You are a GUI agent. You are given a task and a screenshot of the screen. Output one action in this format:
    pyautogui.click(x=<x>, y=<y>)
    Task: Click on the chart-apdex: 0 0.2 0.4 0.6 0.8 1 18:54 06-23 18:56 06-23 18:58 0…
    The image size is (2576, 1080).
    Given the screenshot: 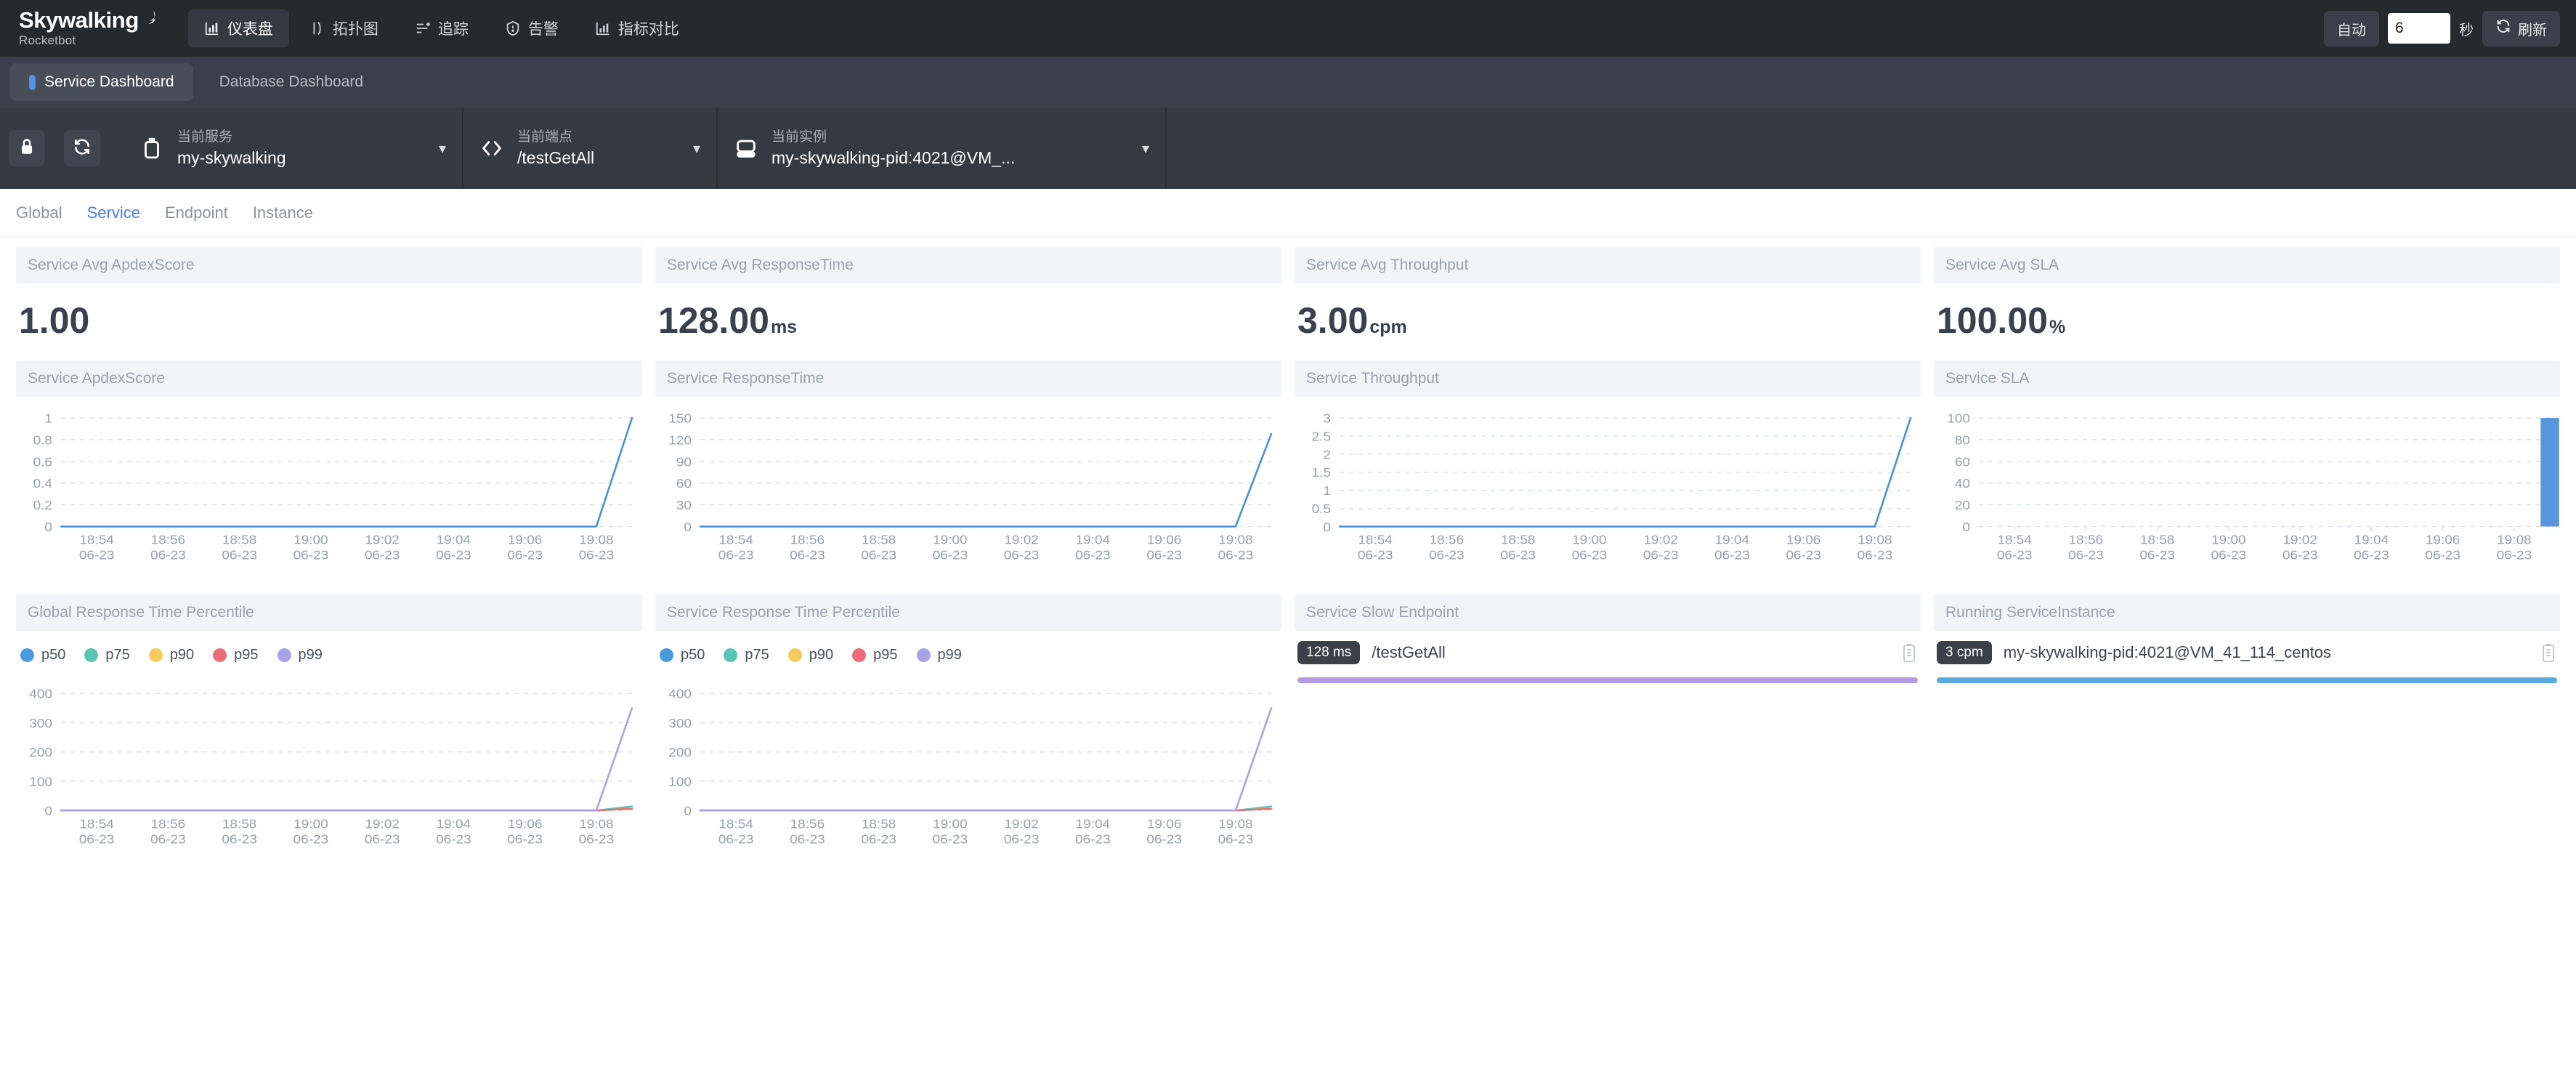 What is the action you would take?
    pyautogui.click(x=329, y=481)
    